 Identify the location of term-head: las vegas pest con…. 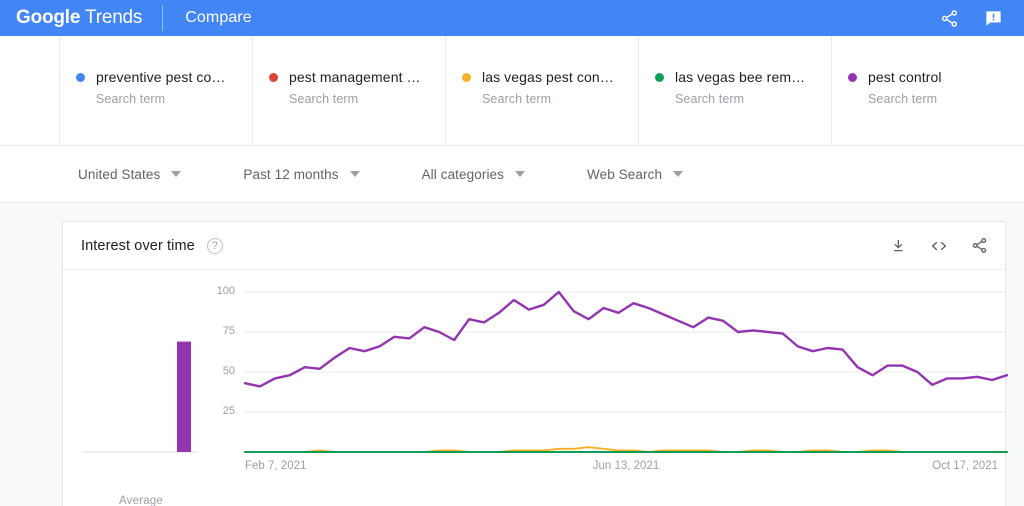
(542, 77).